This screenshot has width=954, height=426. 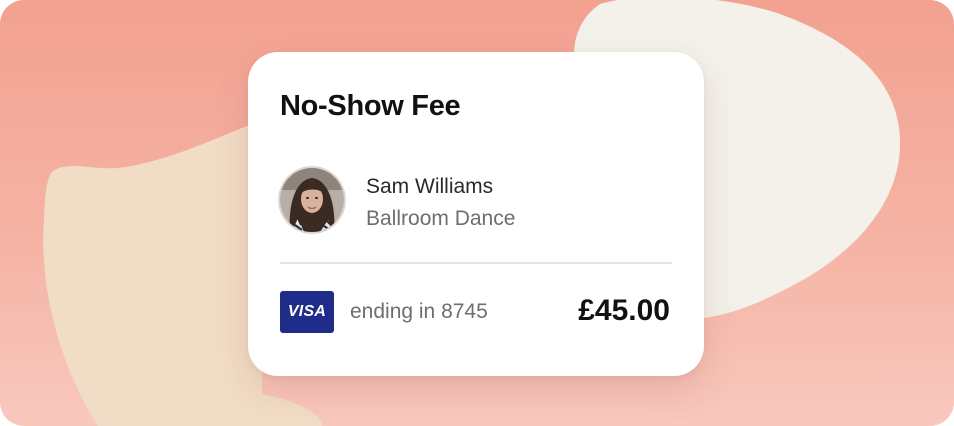 I want to click on visa-card-icon: VISA, so click(x=307, y=312).